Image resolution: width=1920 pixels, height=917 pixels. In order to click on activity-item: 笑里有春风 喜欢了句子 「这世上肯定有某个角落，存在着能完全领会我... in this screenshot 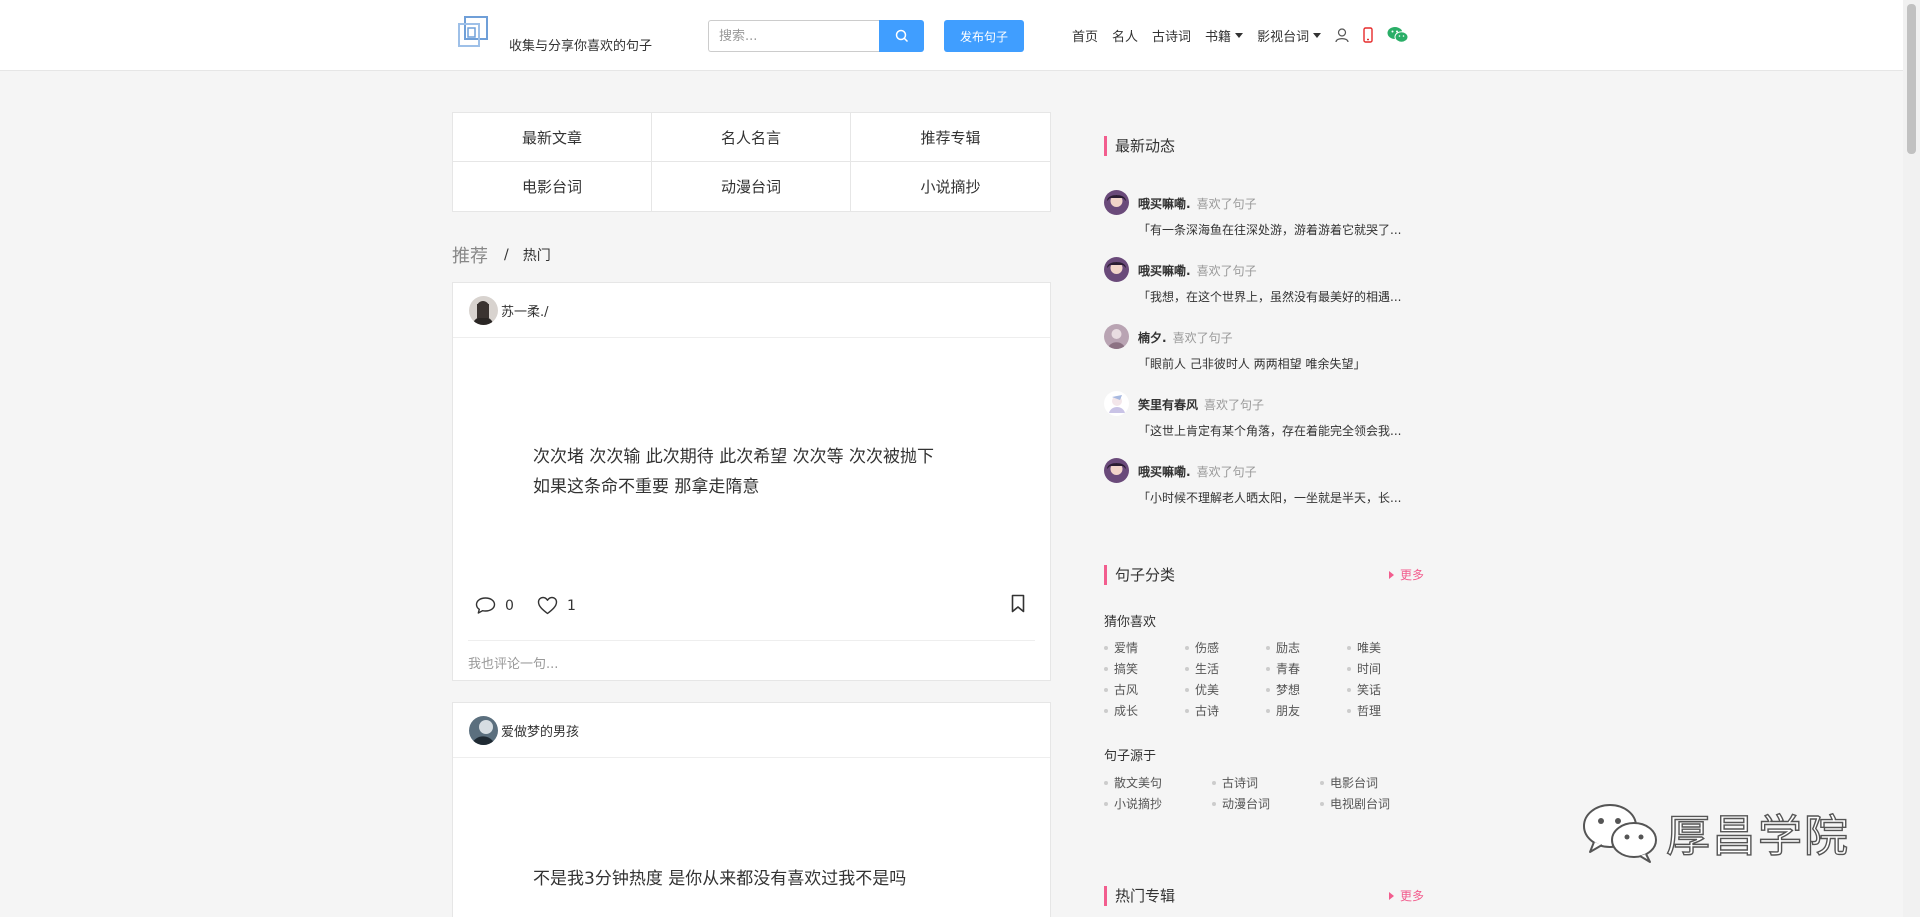, I will do `click(1269, 421)`.